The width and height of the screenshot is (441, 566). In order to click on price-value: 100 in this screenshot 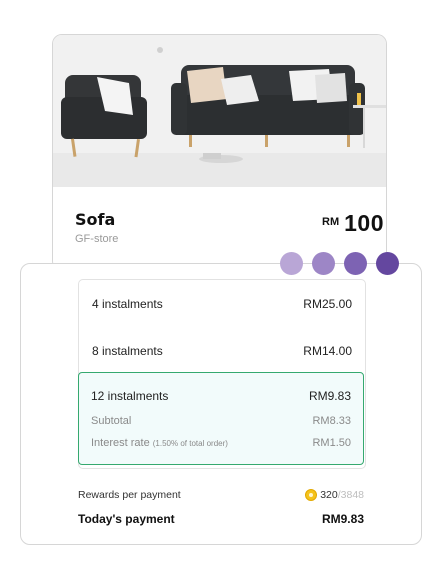, I will do `click(364, 223)`.